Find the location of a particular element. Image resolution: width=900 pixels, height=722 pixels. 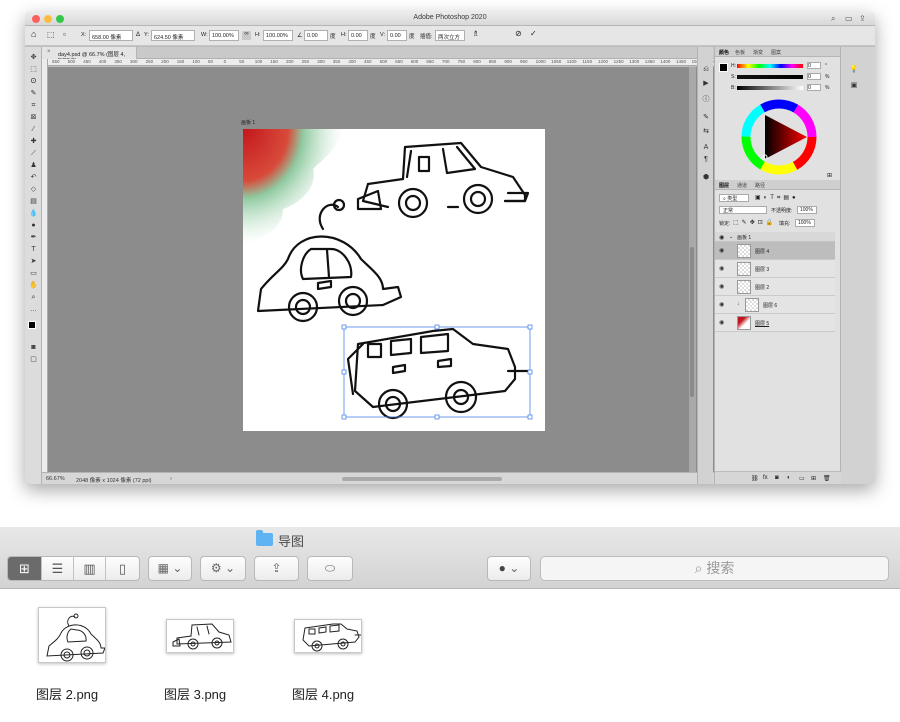

layer-style-icon: fx is located at coordinates (765, 478).